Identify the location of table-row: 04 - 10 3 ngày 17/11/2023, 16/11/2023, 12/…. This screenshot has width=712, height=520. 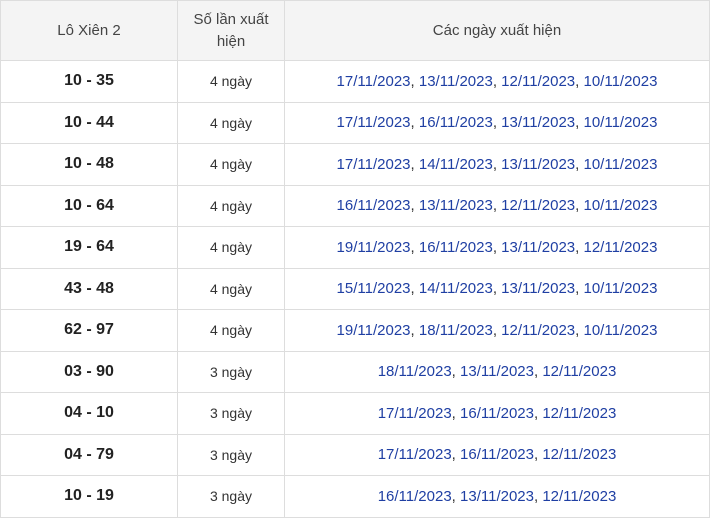
(355, 413).